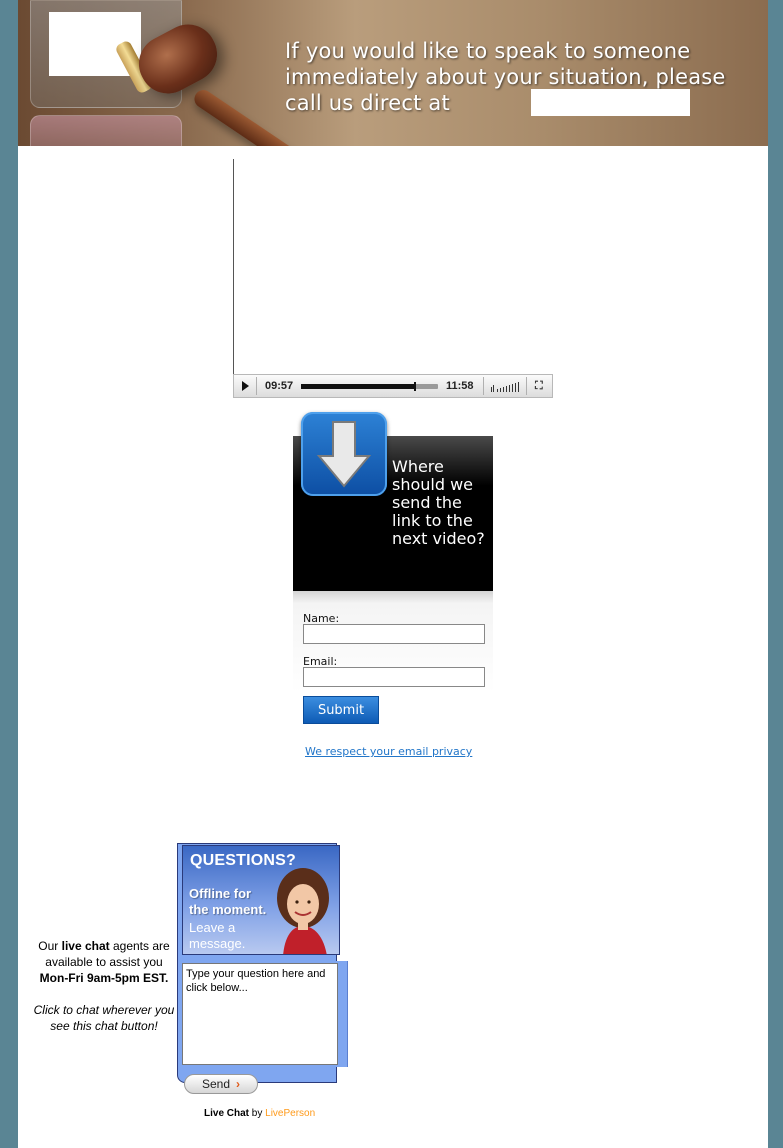  What do you see at coordinates (394, 677) in the screenshot?
I see `email-input` at bounding box center [394, 677].